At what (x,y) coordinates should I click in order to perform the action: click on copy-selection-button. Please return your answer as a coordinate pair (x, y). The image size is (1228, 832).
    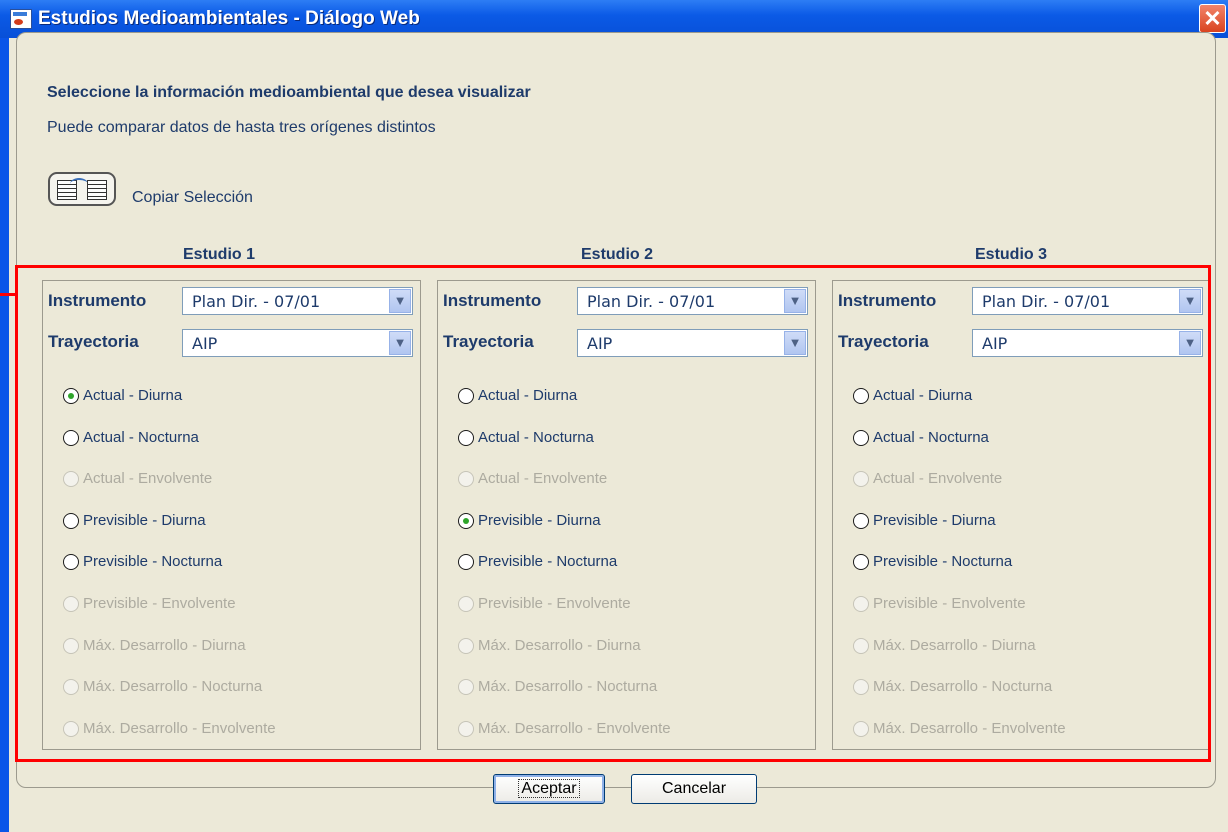
    Looking at the image, I should click on (82, 189).